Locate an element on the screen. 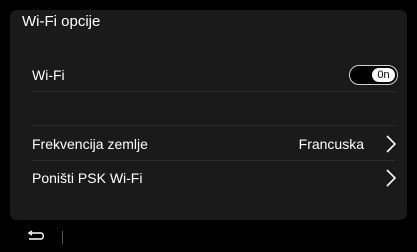 The image size is (417, 252). bottom-bar is located at coordinates (208, 237).